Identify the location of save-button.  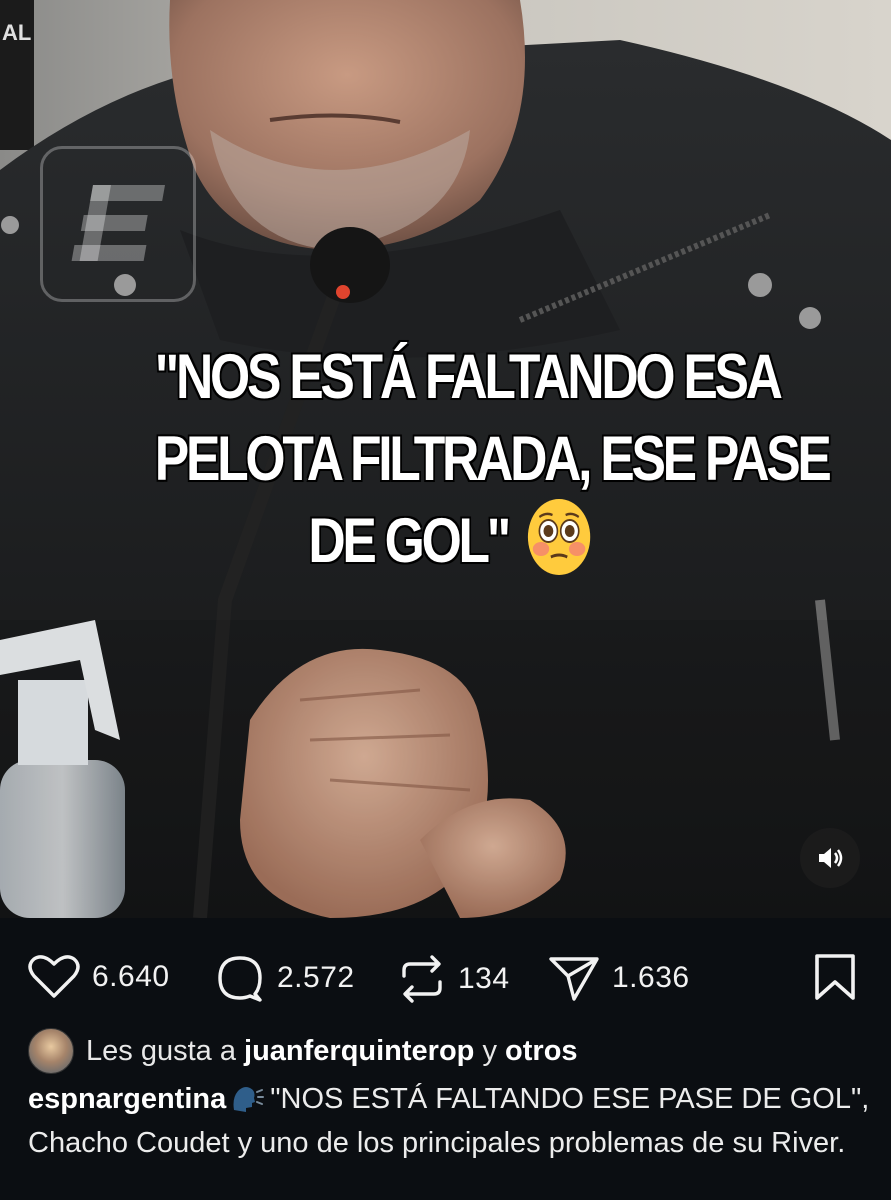
(835, 979).